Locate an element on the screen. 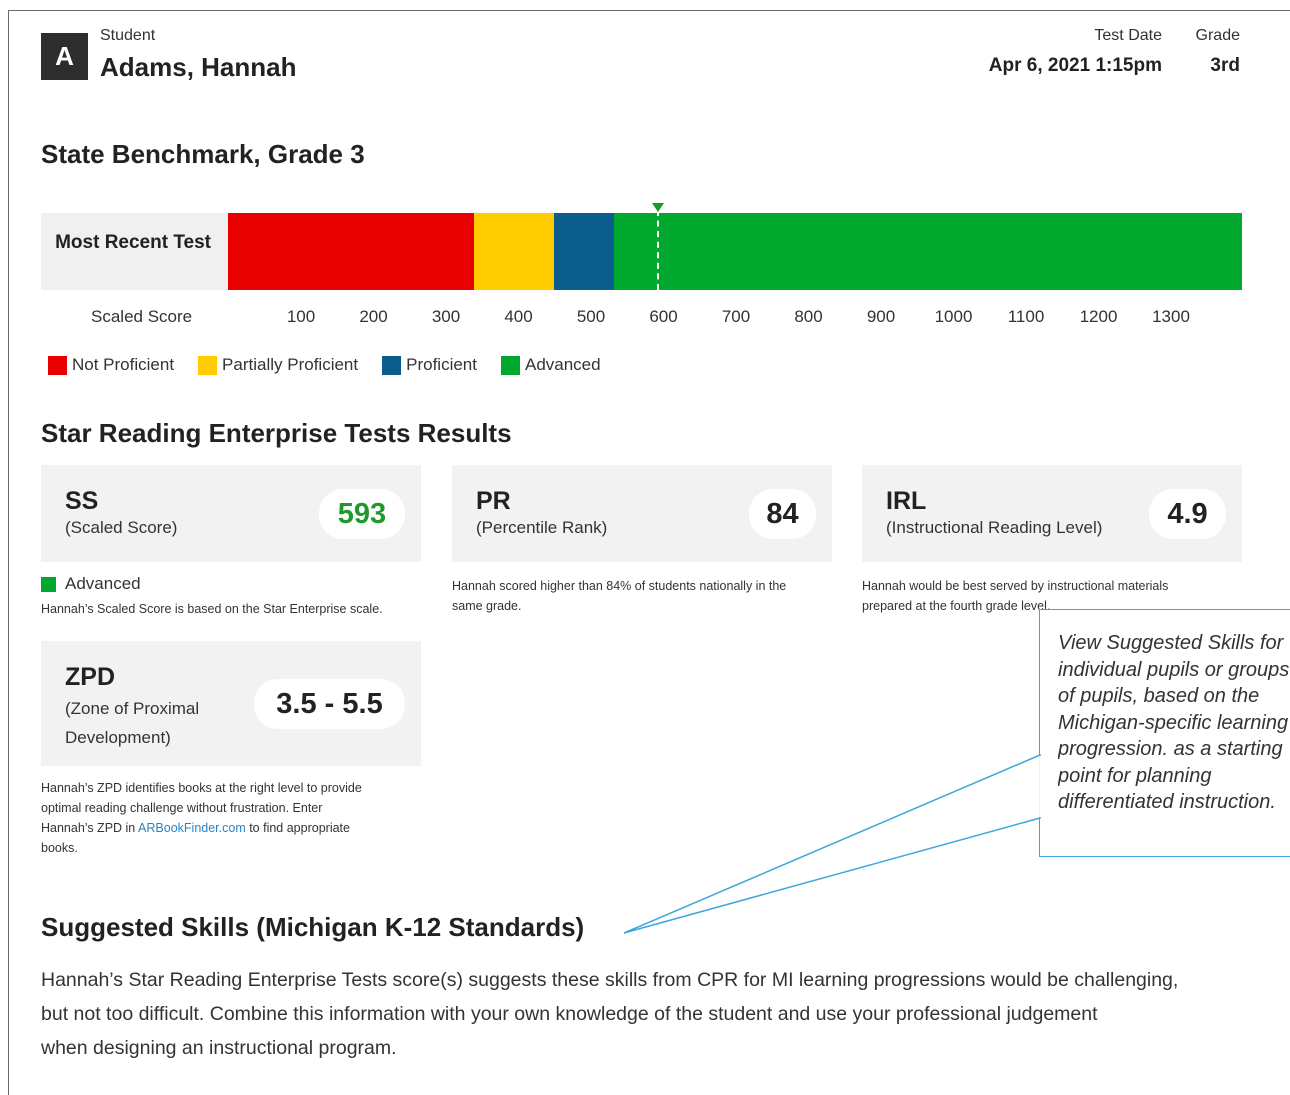 The image size is (1290, 1095). callout-line: differentiated instruction. is located at coordinates (1167, 802).